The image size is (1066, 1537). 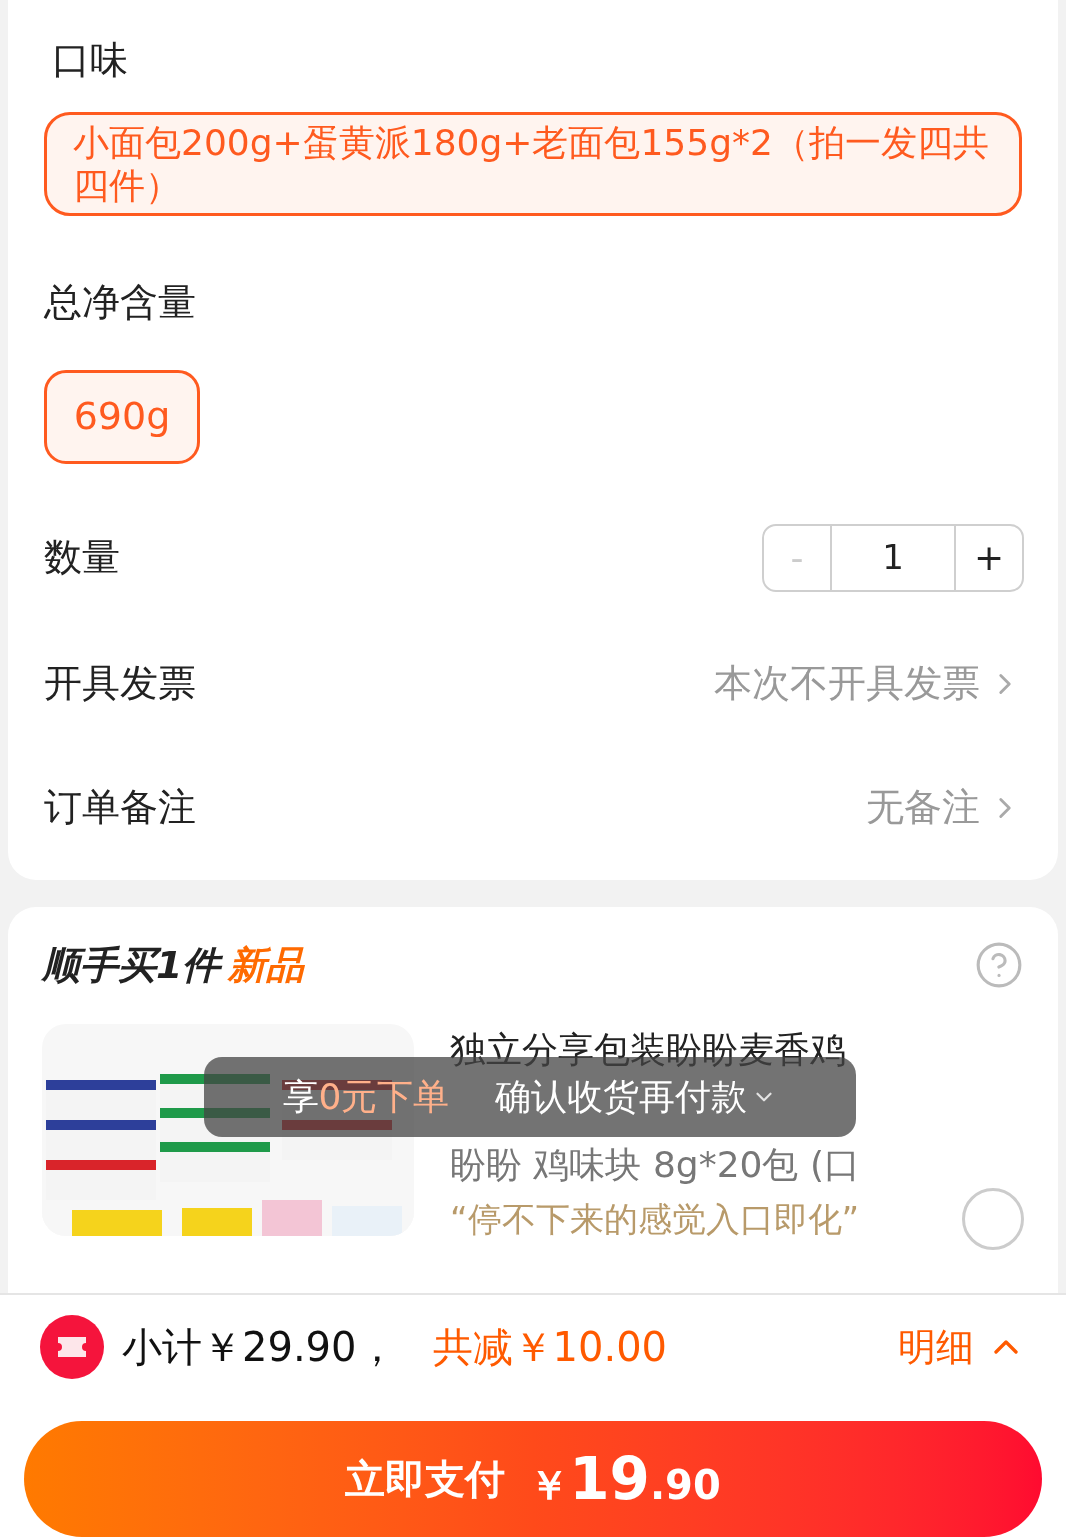 What do you see at coordinates (120, 303) in the screenshot?
I see `section-label: 总净含量` at bounding box center [120, 303].